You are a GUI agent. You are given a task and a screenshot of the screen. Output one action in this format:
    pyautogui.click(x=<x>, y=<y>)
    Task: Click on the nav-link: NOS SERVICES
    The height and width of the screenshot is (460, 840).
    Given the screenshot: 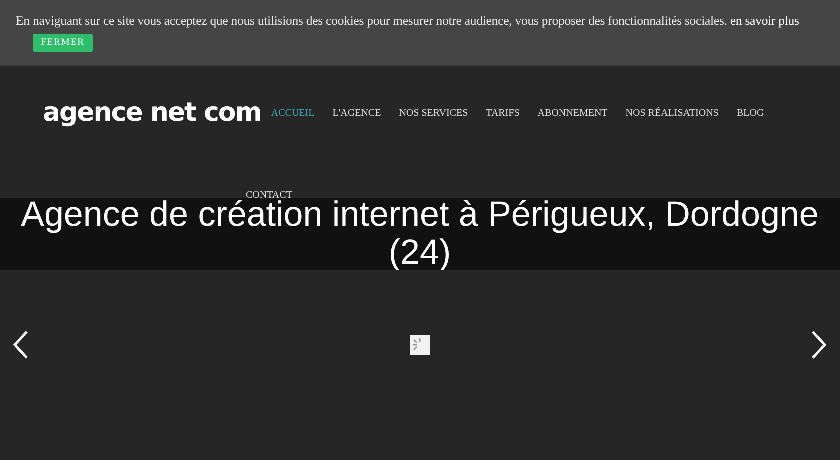 What is the action you would take?
    pyautogui.click(x=433, y=113)
    